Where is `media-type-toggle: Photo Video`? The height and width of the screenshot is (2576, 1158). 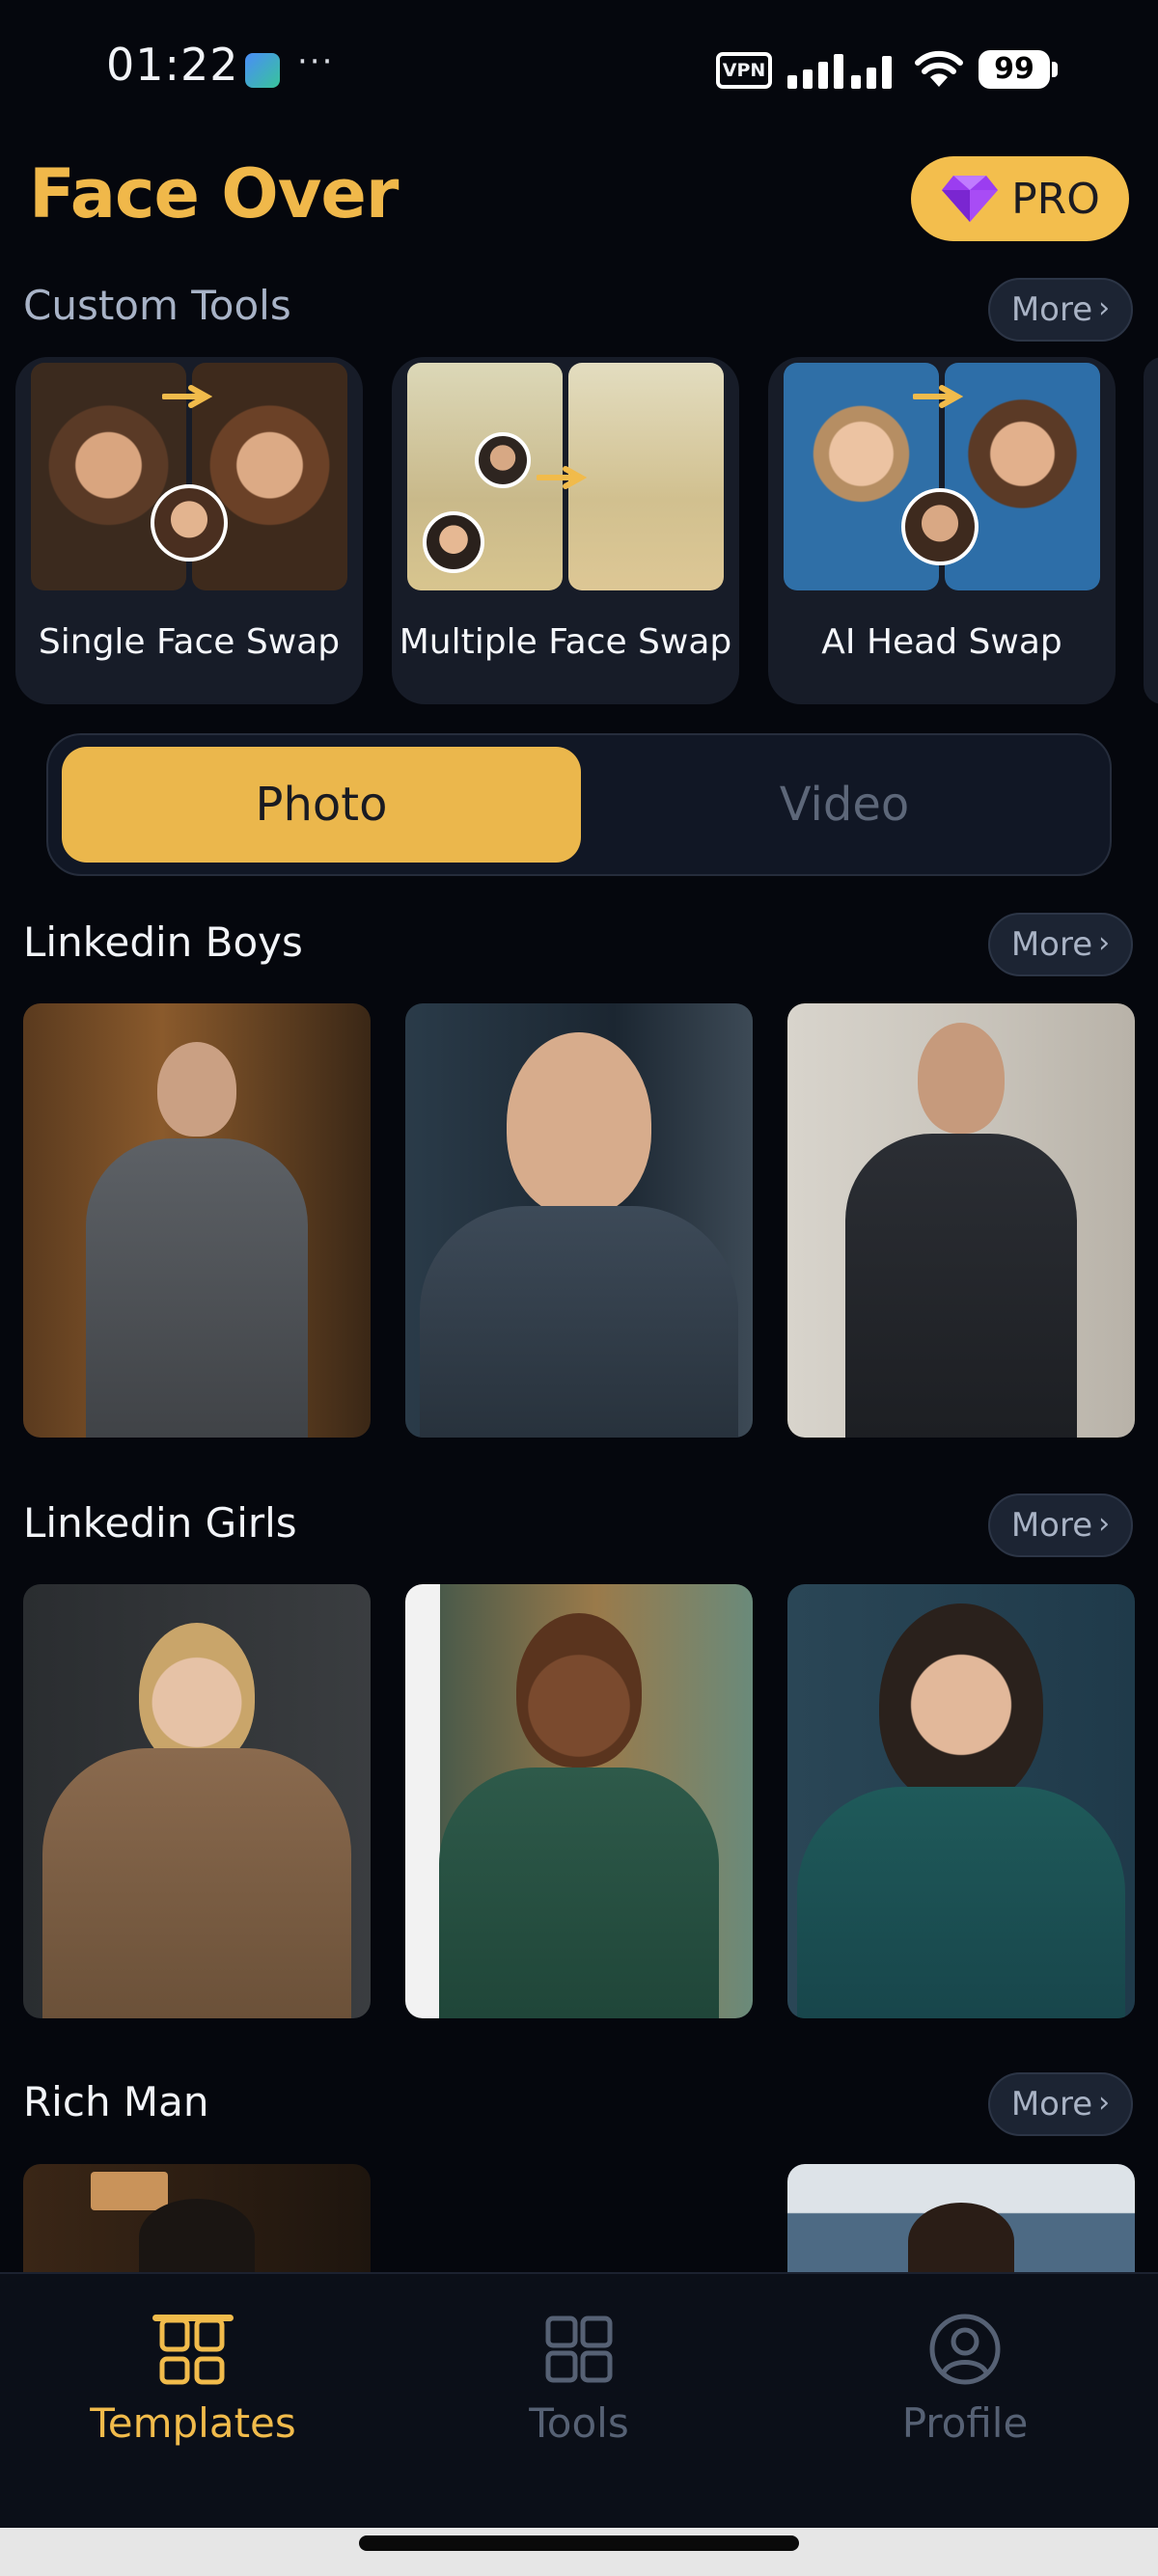
media-type-toggle: Photo Video is located at coordinates (579, 805).